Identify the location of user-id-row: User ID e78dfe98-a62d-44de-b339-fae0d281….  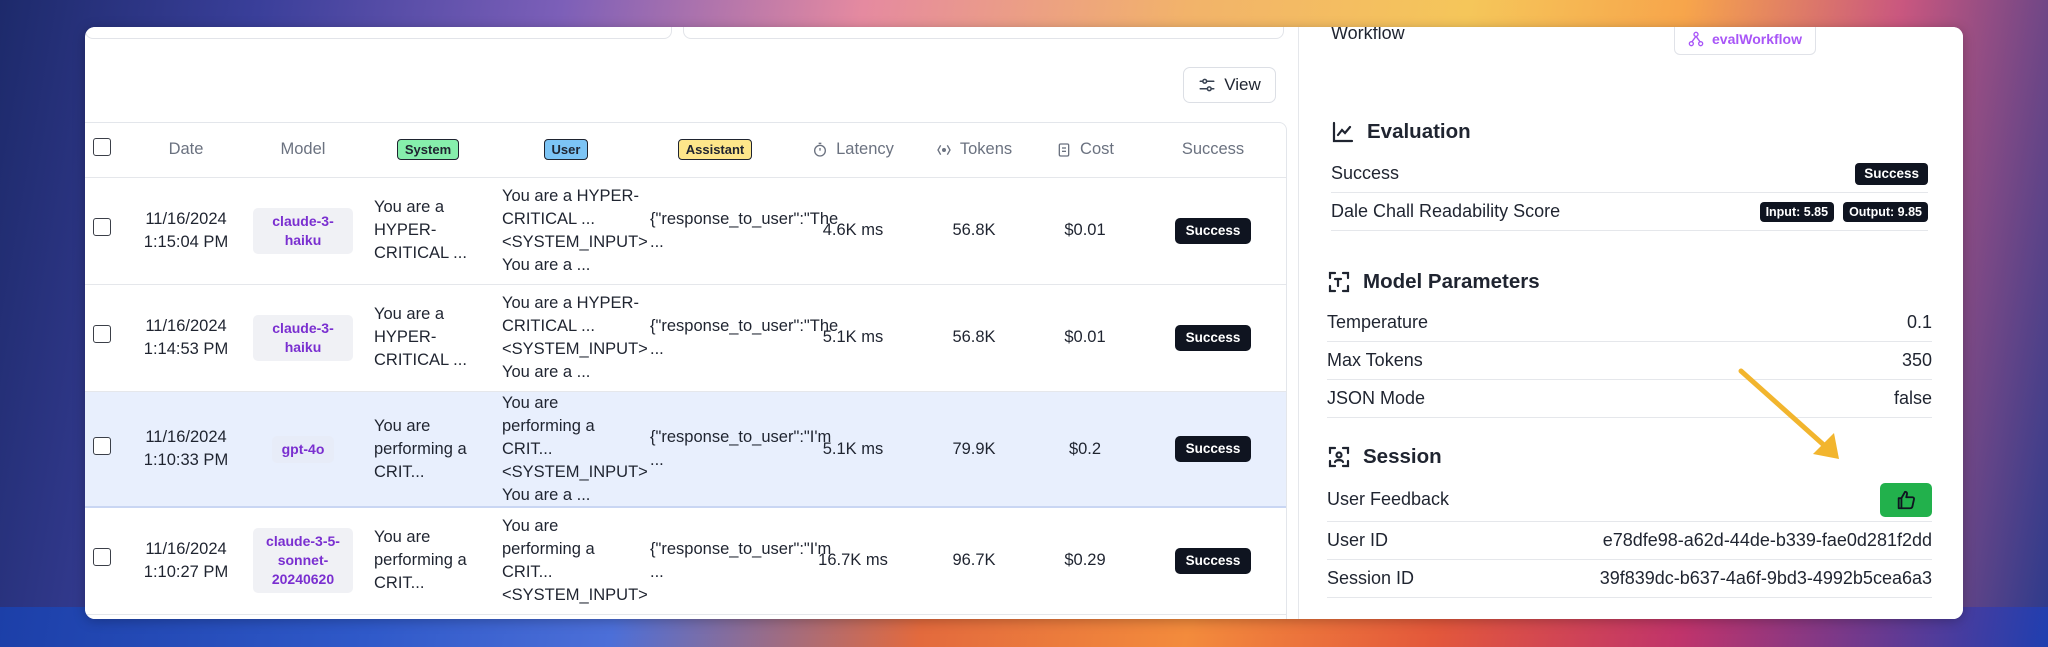
(1629, 541).